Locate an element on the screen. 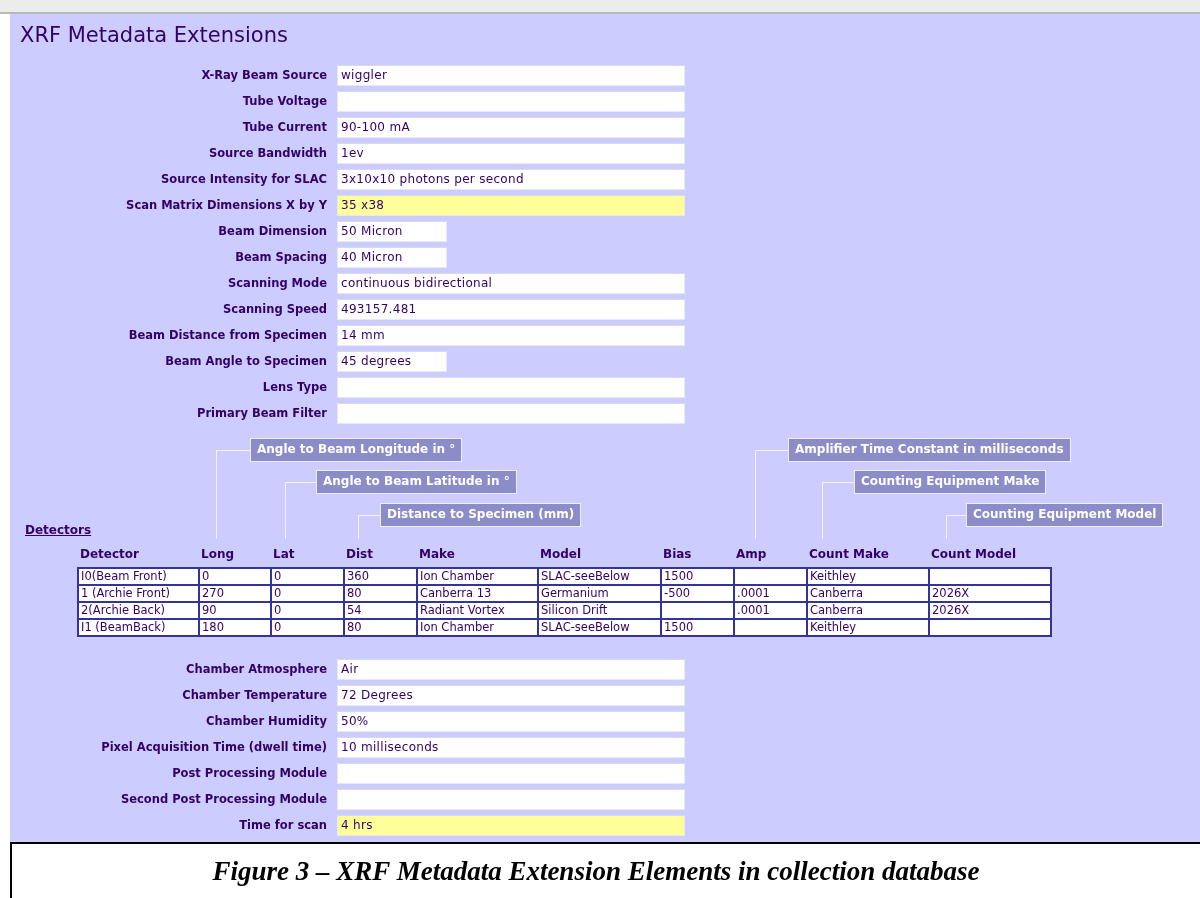 The image size is (1200, 898). field-label: Time for scan is located at coordinates (282, 825).